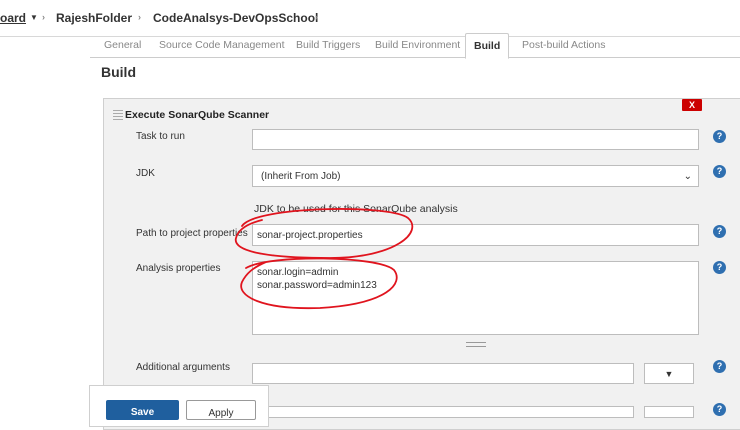 Image resolution: width=740 pixels, height=430 pixels. I want to click on tab-build: Build, so click(487, 46).